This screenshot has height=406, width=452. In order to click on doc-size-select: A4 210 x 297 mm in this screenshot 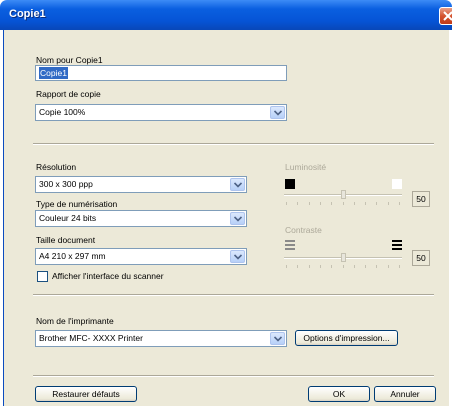, I will do `click(141, 256)`.